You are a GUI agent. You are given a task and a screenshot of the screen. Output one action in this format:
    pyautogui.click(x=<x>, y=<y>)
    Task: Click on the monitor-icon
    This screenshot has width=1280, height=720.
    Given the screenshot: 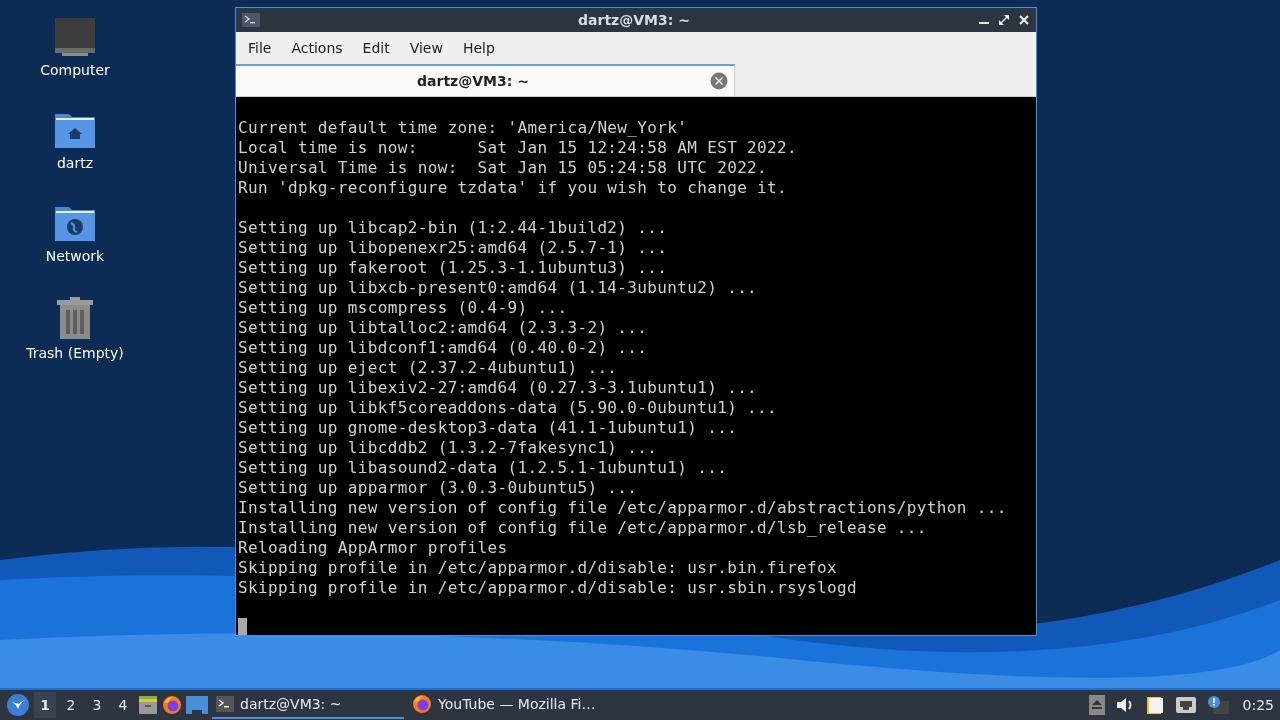 What is the action you would take?
    pyautogui.click(x=75, y=37)
    